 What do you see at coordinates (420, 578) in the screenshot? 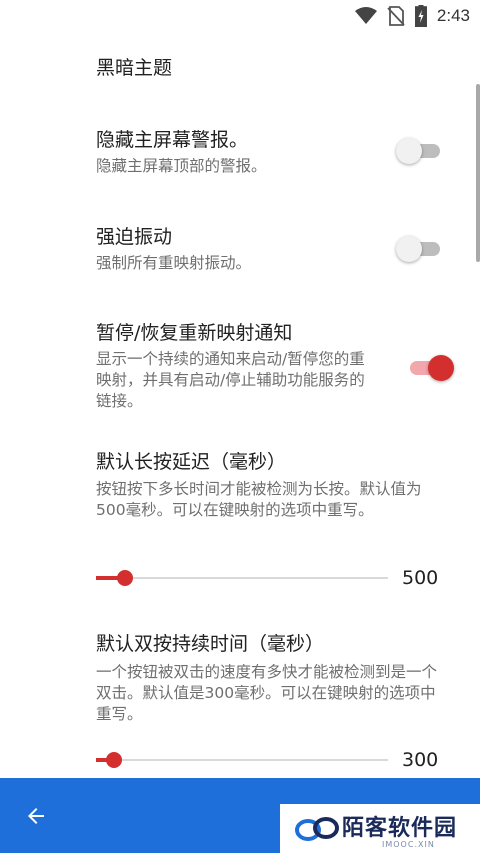
I see `long-press-value: 500` at bounding box center [420, 578].